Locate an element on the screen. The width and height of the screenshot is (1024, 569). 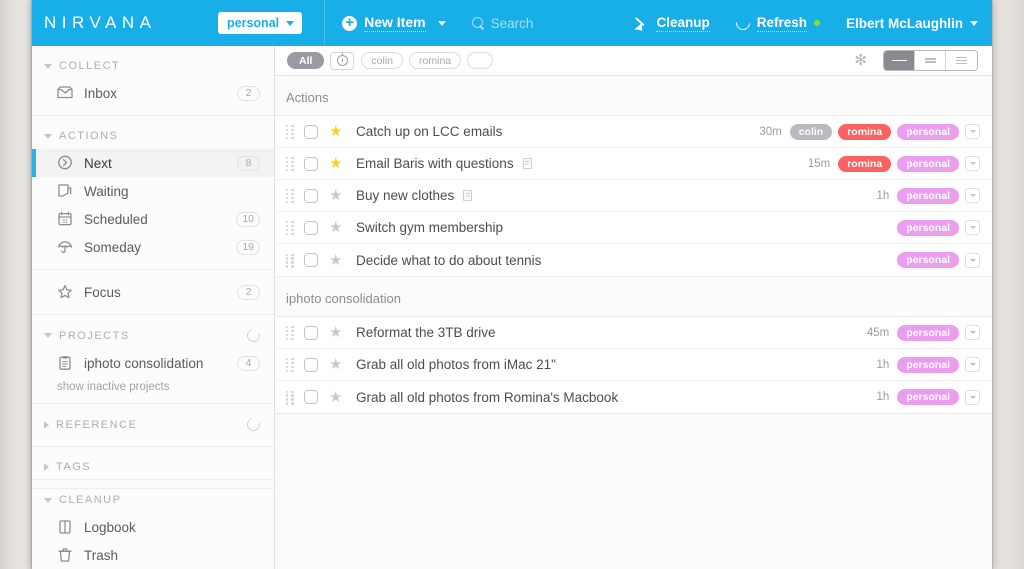
task-meta: 1h personal is located at coordinates (928, 195).